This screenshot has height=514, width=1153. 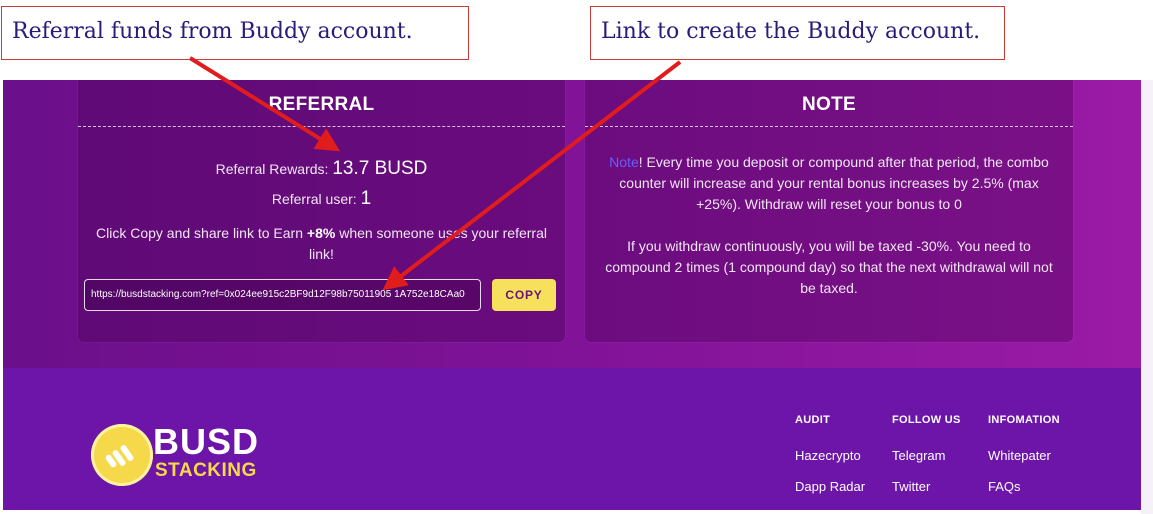 What do you see at coordinates (272, 169) in the screenshot?
I see `referral-rewards-label: Referral Rewards:` at bounding box center [272, 169].